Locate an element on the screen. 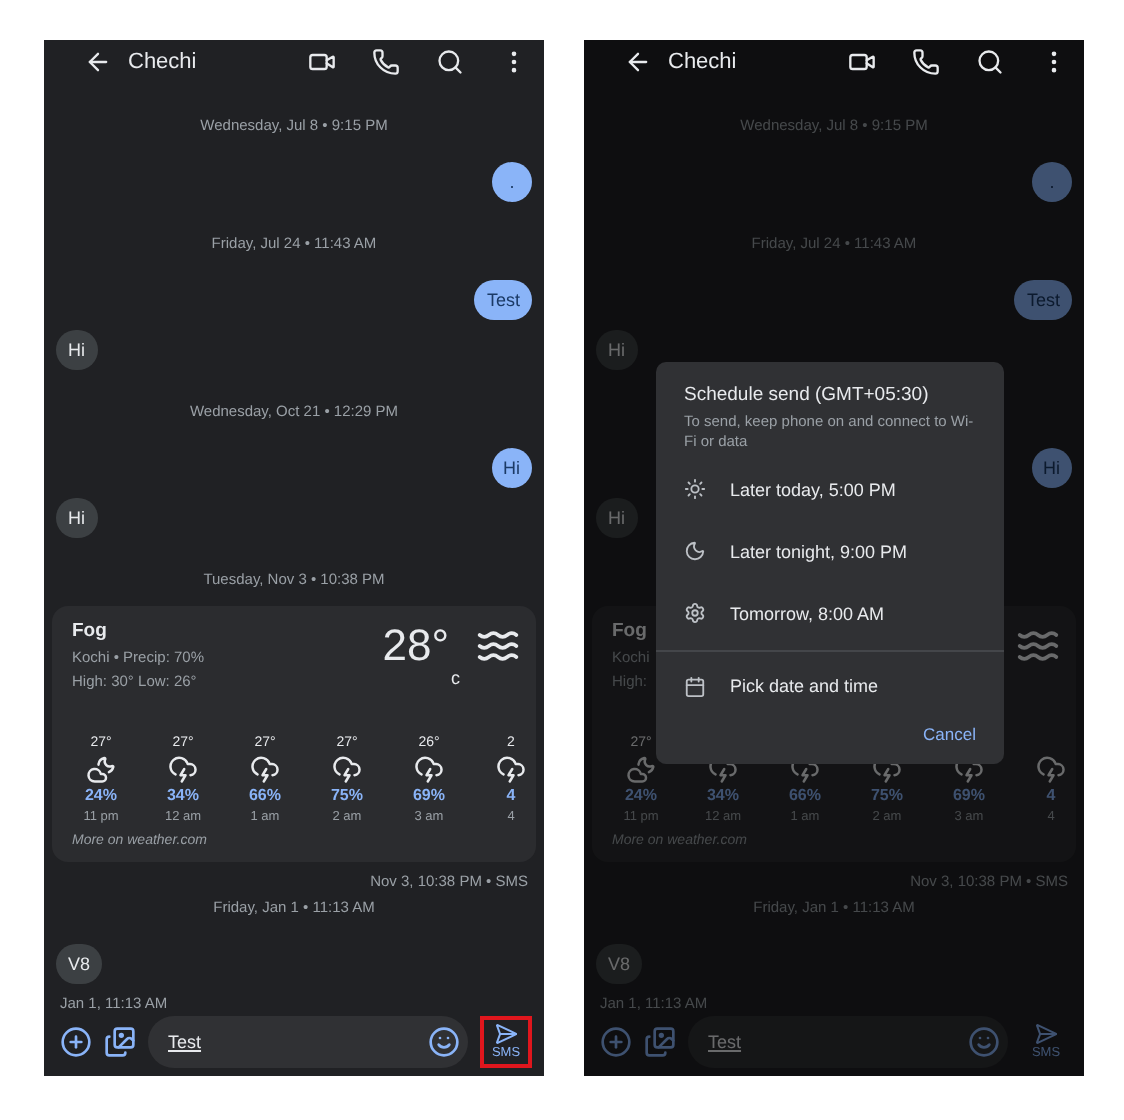 The width and height of the screenshot is (1124, 1120). message-field: Test is located at coordinates (308, 1042).